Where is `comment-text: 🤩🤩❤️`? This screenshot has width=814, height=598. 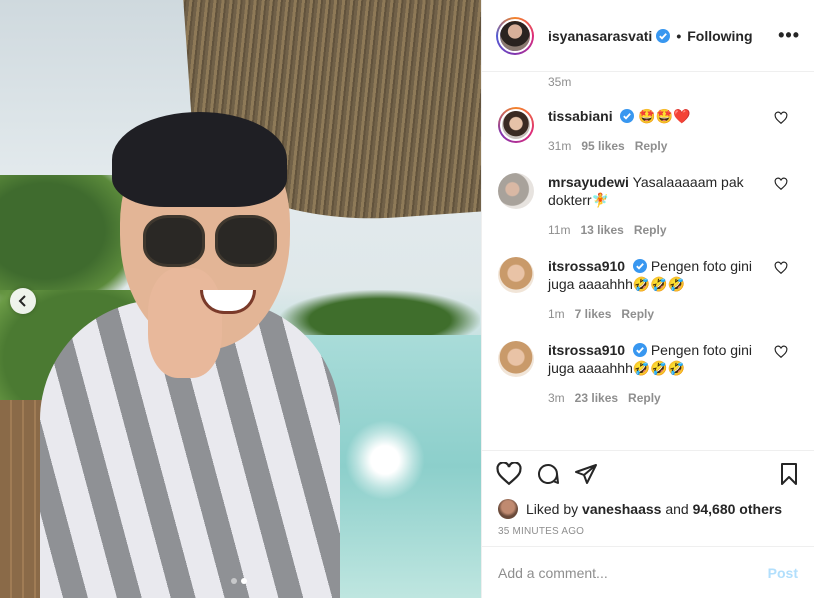
comment-text: 🤩🤩❤️ is located at coordinates (664, 116).